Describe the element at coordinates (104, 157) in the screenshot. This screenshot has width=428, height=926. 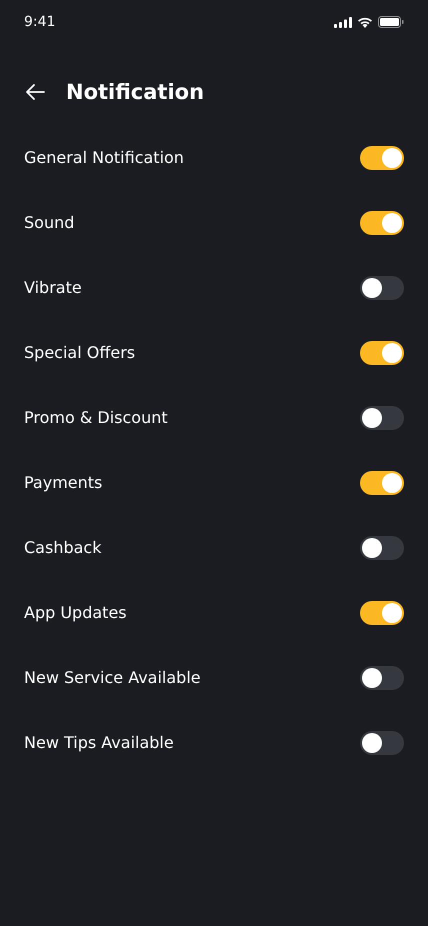
I see `setting-label: General Notification` at that location.